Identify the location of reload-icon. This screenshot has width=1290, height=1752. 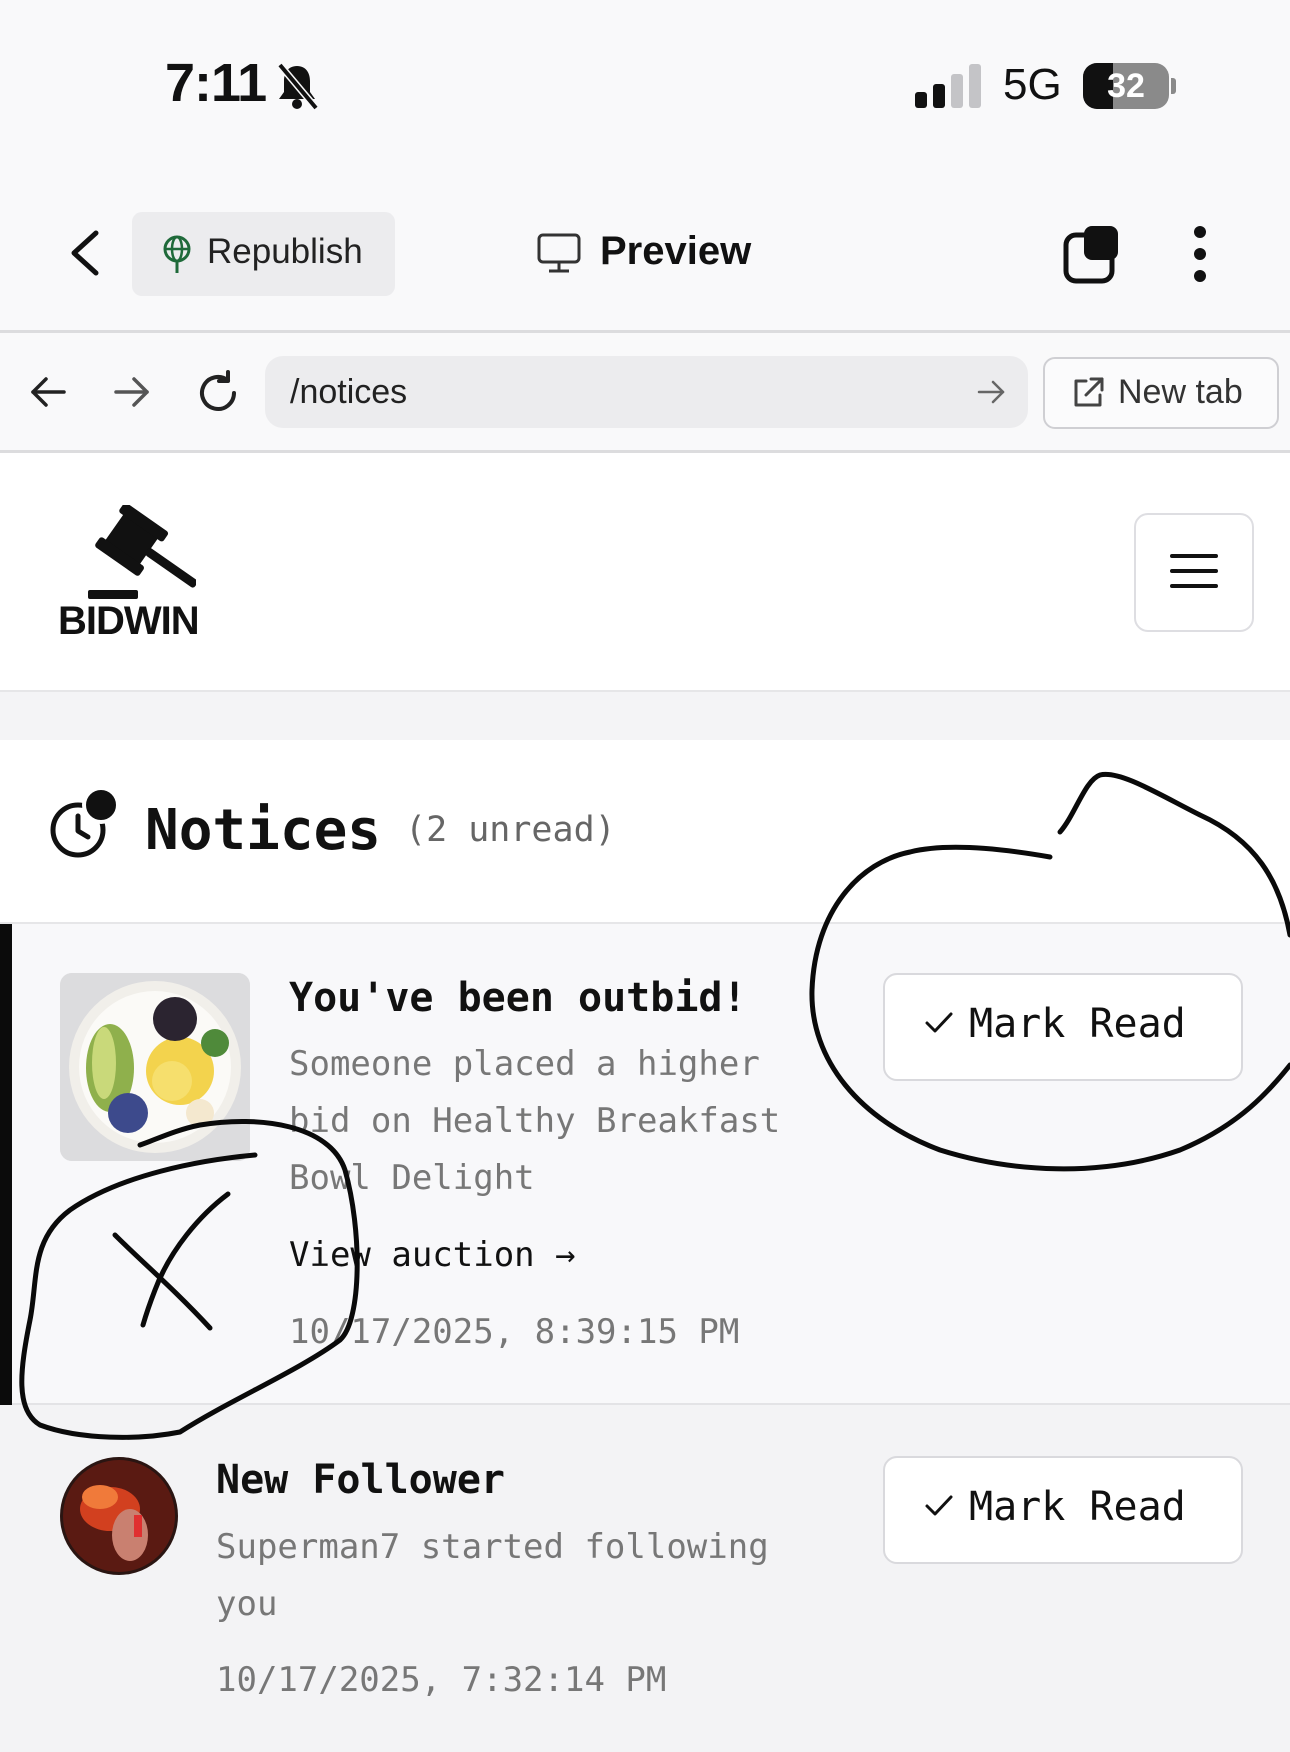
(218, 393).